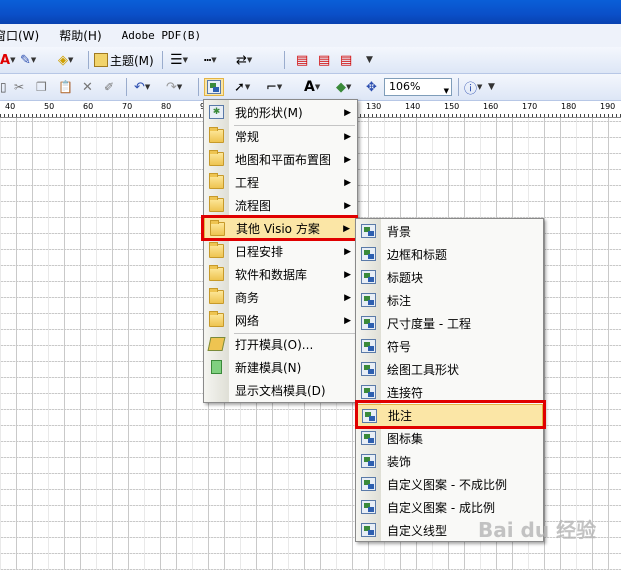  What do you see at coordinates (259, 252) in the screenshot?
I see `menu-item-label: 日程安排` at bounding box center [259, 252].